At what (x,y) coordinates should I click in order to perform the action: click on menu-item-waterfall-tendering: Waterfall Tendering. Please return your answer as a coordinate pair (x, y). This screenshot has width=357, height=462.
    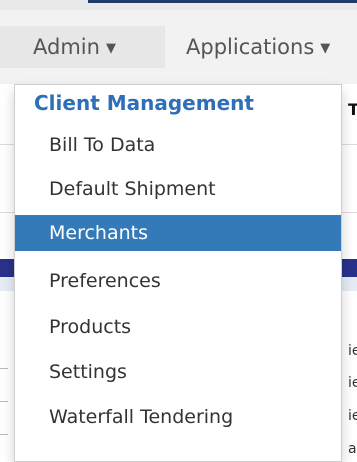
    Looking at the image, I should click on (178, 417).